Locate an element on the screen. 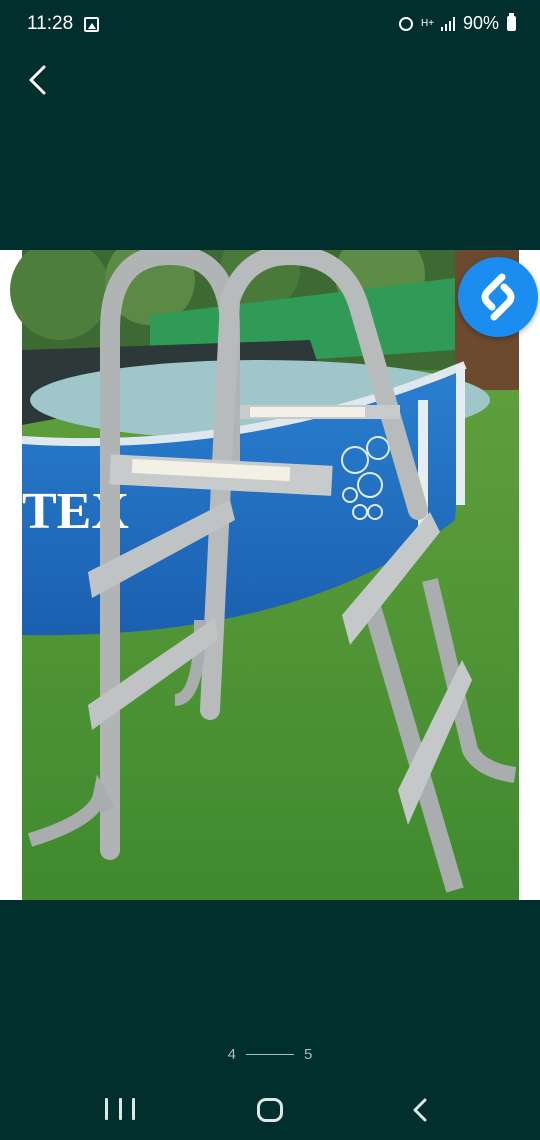 This screenshot has width=540, height=1140. chevron-left-icon is located at coordinates (37, 80).